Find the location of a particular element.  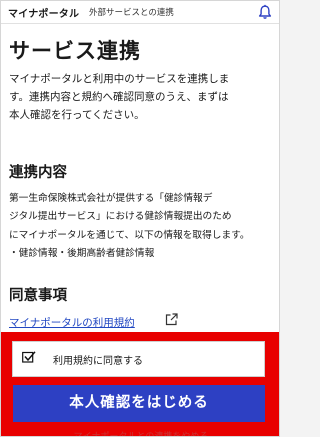

brand-name: マイナポータル is located at coordinates (44, 14).